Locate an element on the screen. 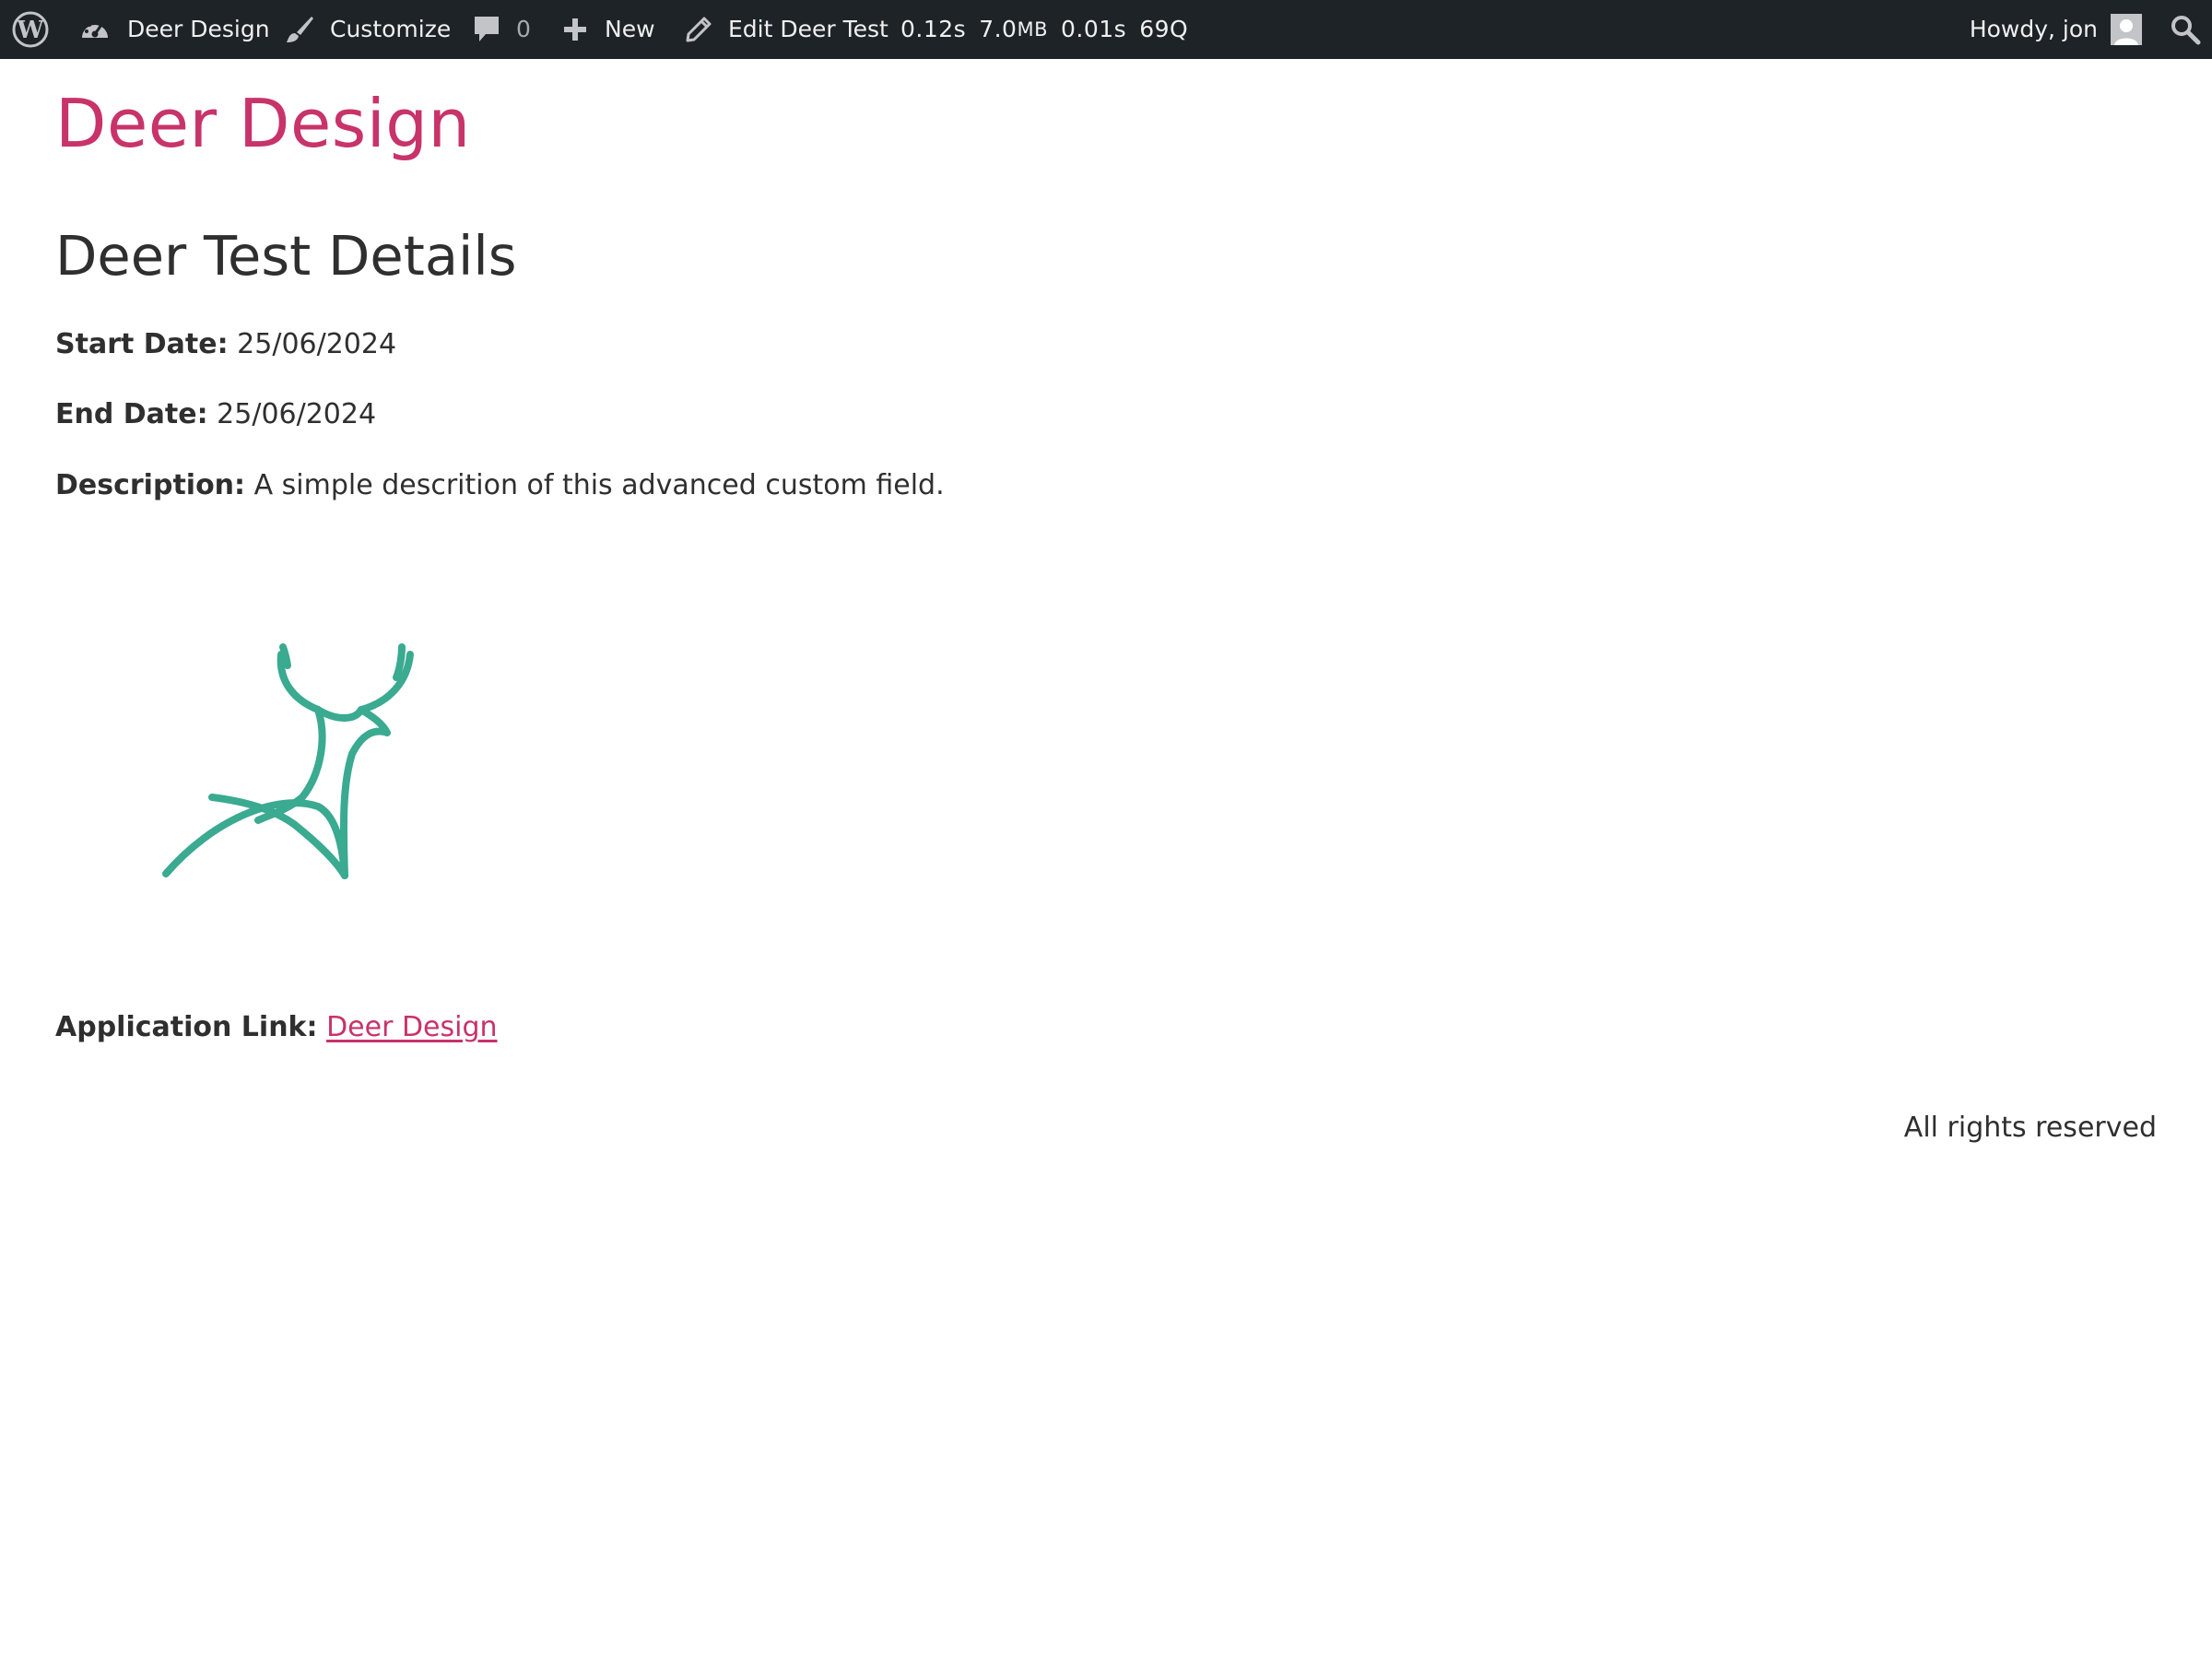 This screenshot has height=1659, width=2212. application-link-field: Application Link: Deer Design is located at coordinates (276, 1027).